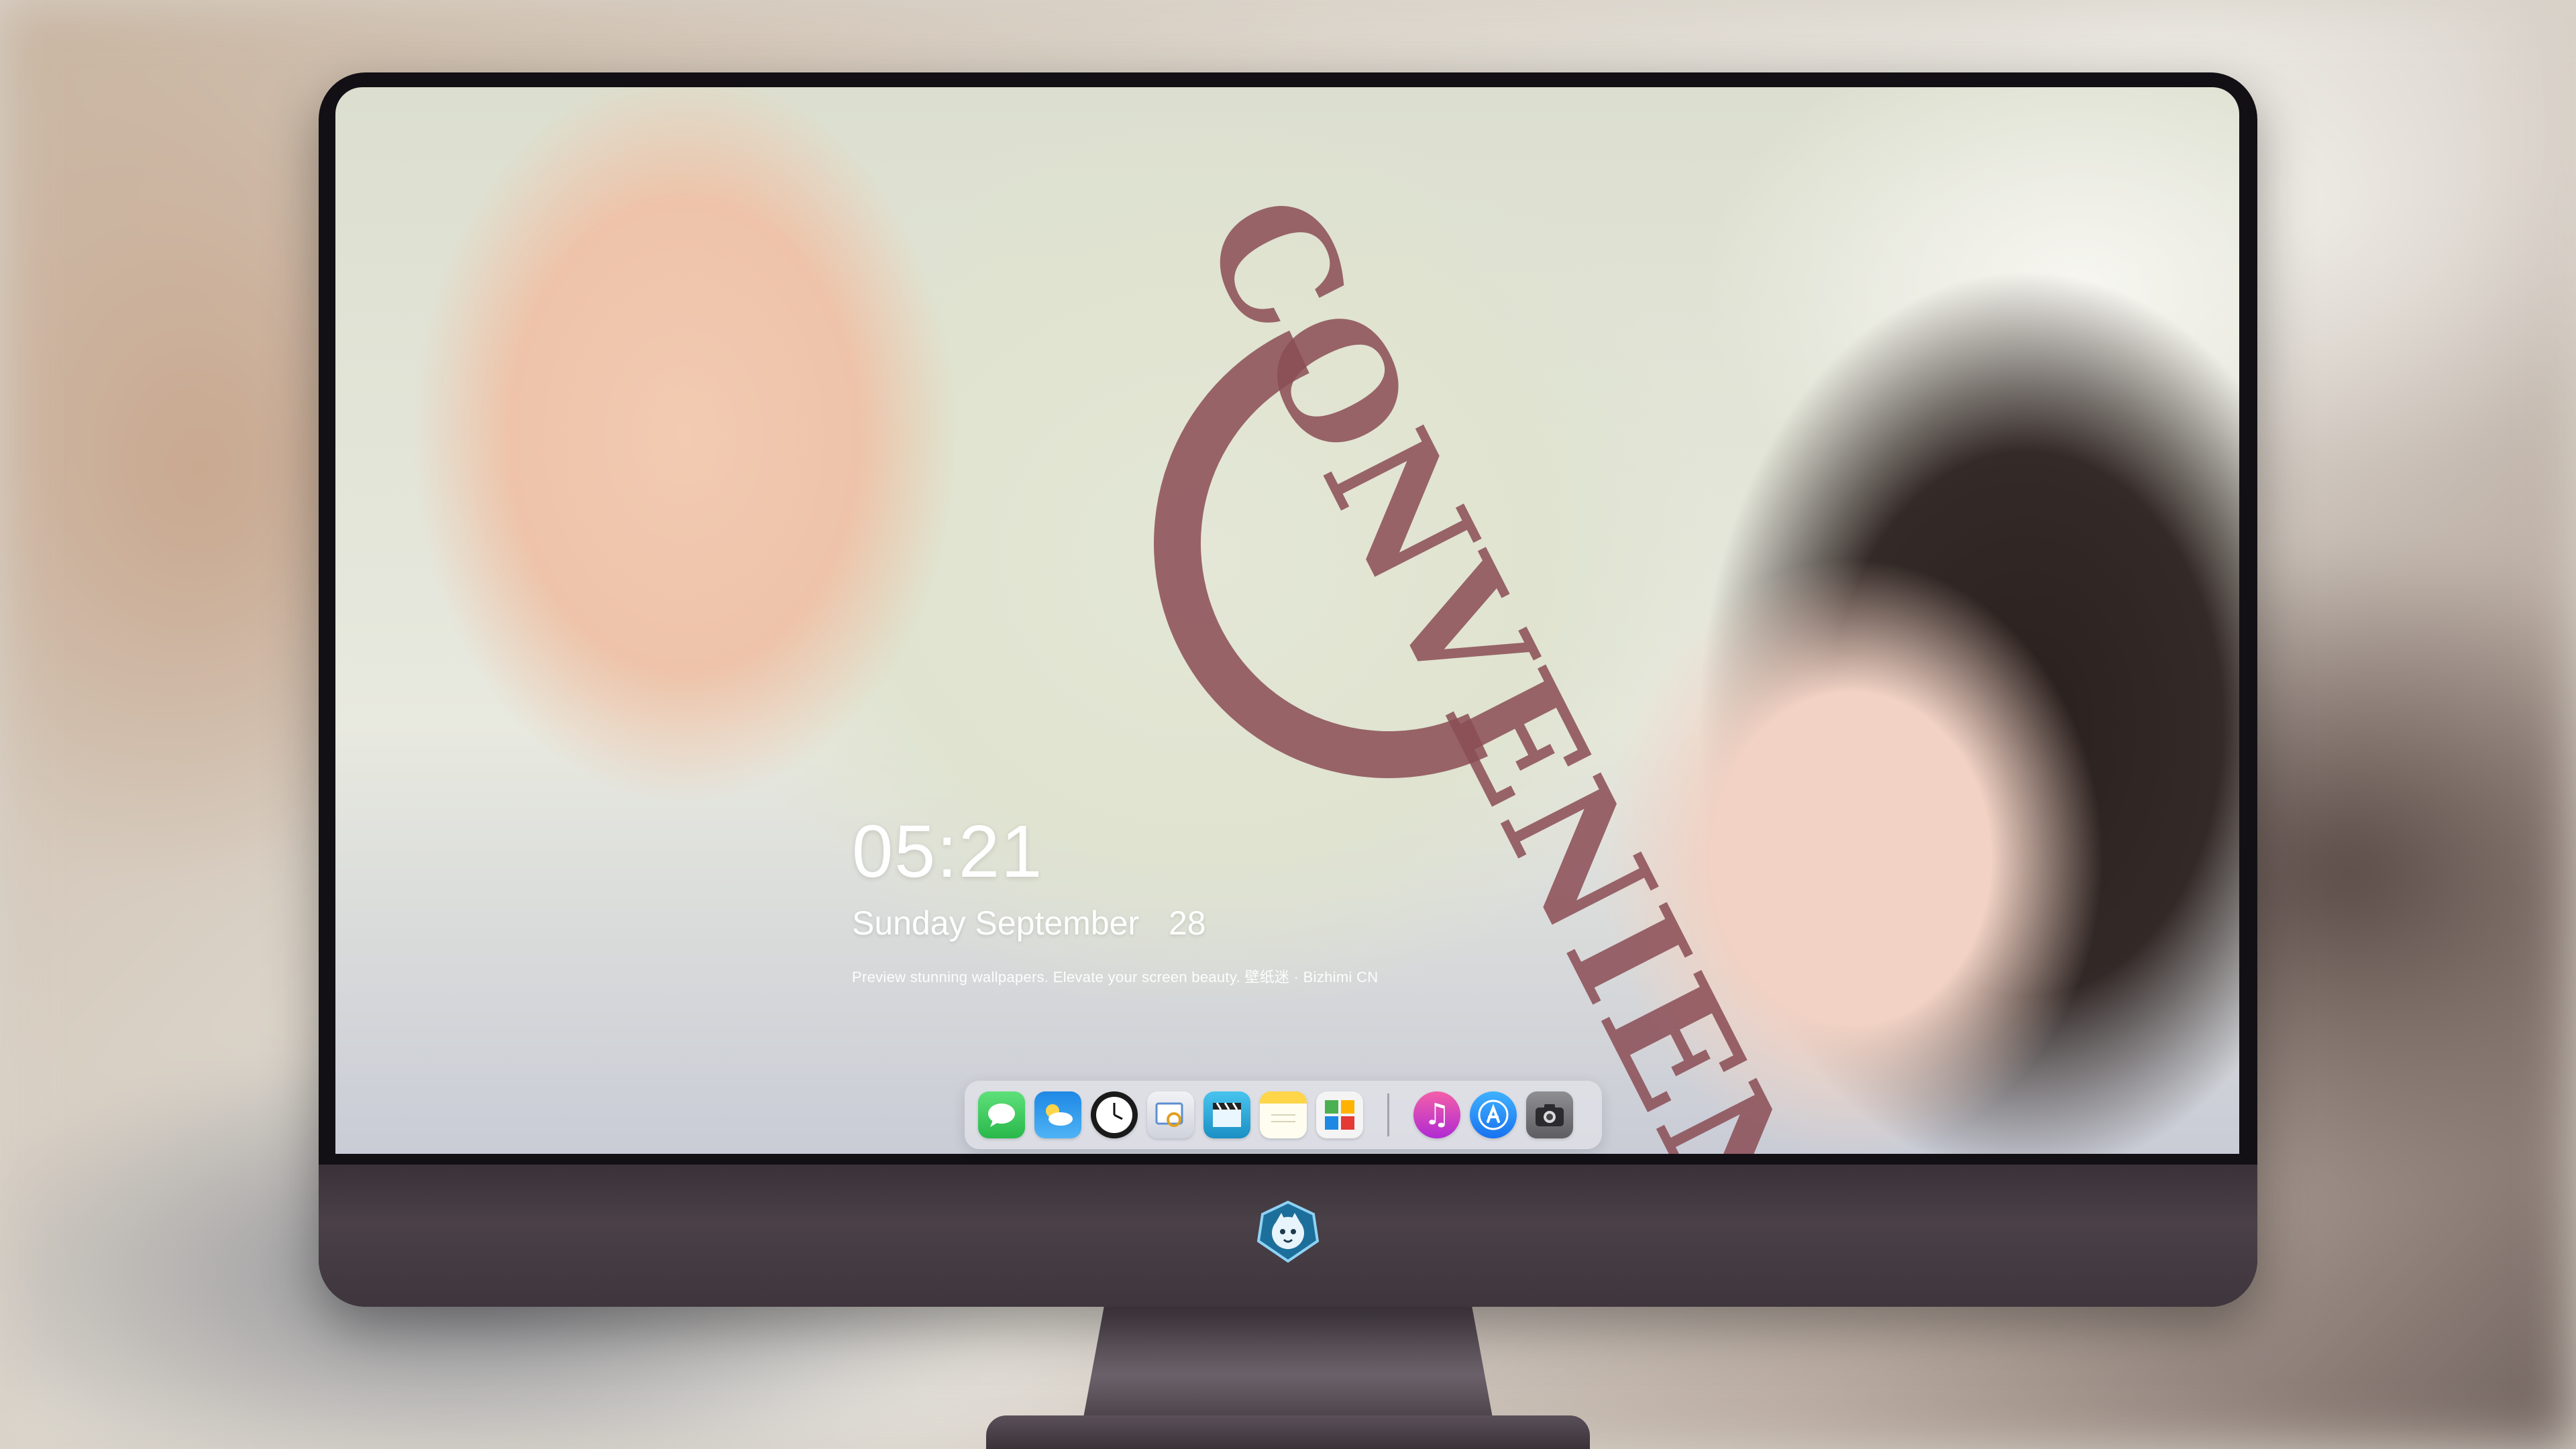 Image resolution: width=2576 pixels, height=1449 pixels. I want to click on clock-day: 28, so click(1187, 923).